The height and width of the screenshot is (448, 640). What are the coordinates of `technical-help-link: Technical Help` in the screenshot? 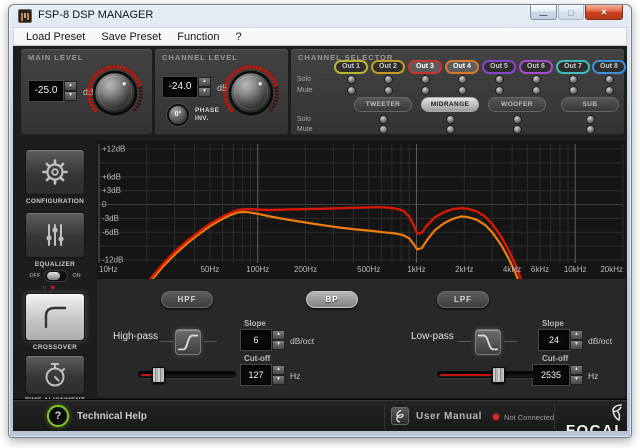 It's located at (112, 416).